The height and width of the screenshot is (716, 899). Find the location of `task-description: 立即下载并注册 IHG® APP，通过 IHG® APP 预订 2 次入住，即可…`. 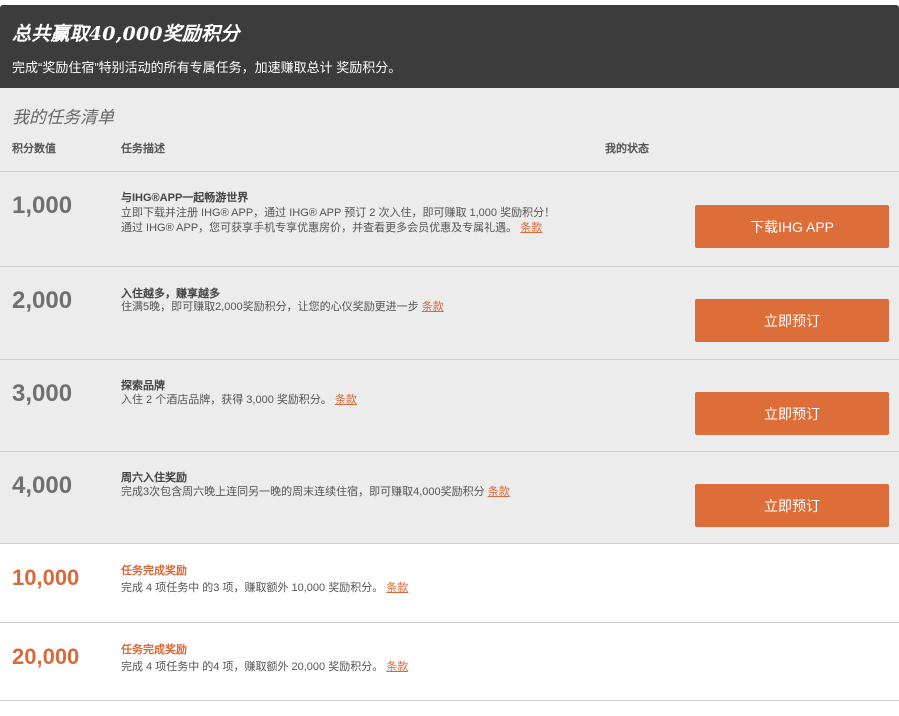

task-description: 立即下载并注册 IHG® APP，通过 IHG® APP 预订 2 次入住，即可… is located at coordinates (338, 221).